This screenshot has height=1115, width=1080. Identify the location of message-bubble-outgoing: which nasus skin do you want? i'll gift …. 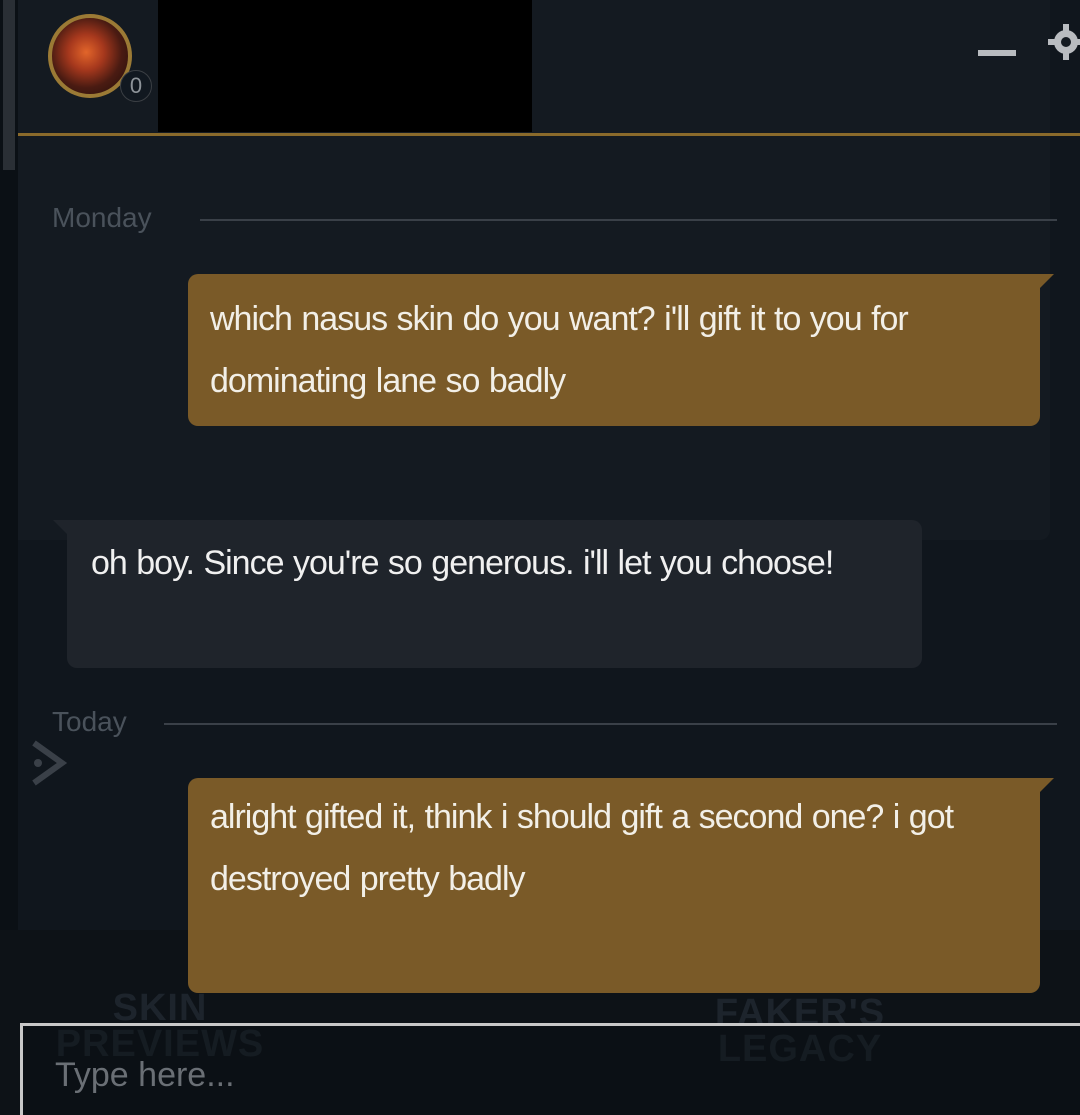
(621, 350).